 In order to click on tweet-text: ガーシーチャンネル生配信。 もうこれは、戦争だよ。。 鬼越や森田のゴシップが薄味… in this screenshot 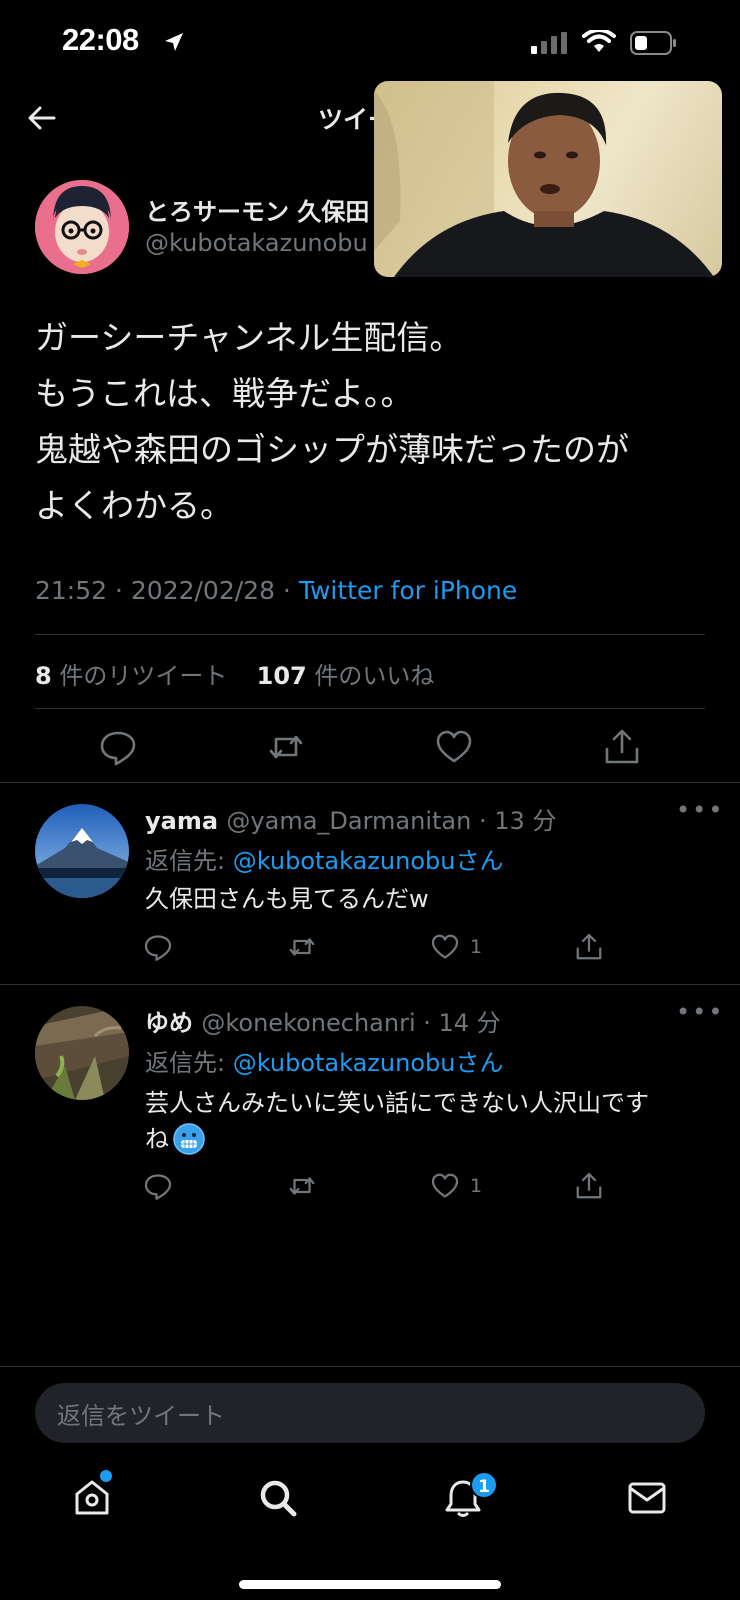, I will do `click(332, 421)`.